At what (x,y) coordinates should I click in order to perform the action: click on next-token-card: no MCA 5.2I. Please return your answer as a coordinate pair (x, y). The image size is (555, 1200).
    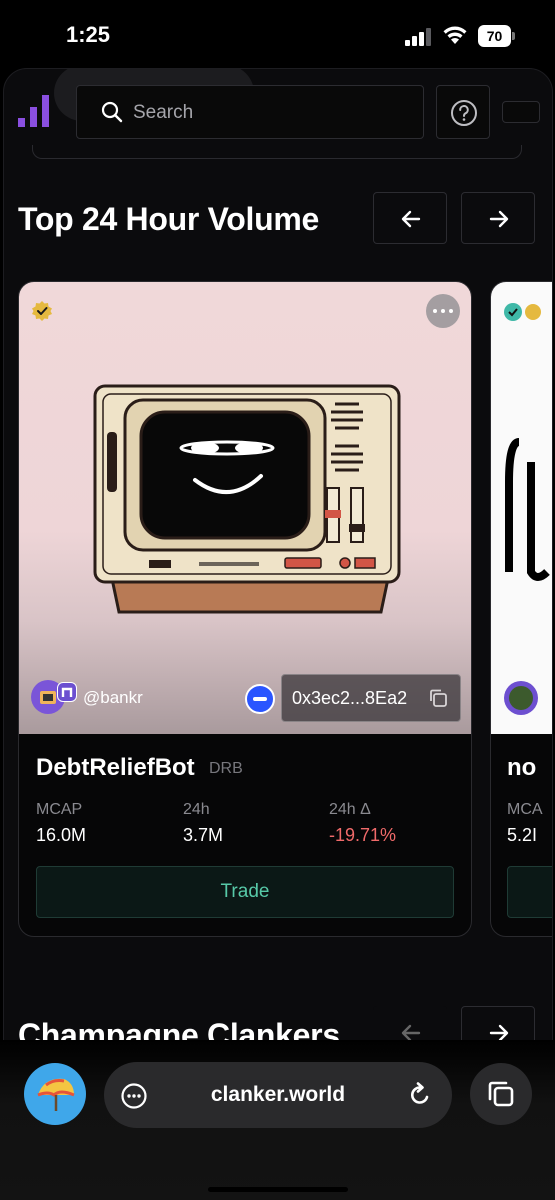
    Looking at the image, I should click on (521, 609).